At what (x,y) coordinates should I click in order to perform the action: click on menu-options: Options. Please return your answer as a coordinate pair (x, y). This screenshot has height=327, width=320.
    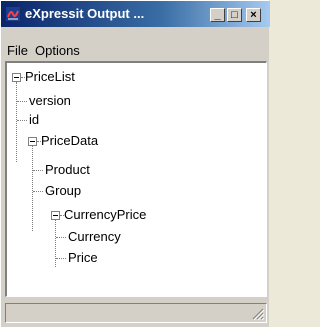
    Looking at the image, I should click on (57, 50).